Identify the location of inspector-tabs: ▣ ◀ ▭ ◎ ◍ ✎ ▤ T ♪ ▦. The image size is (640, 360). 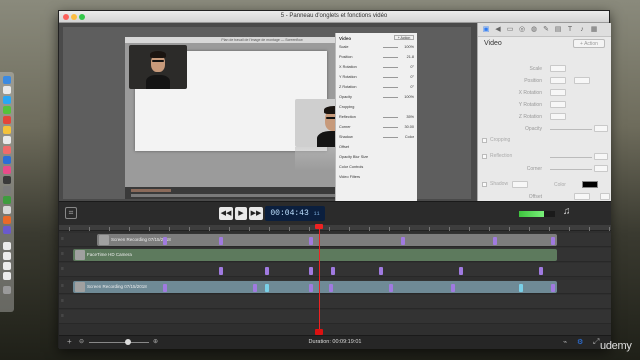
(544, 30).